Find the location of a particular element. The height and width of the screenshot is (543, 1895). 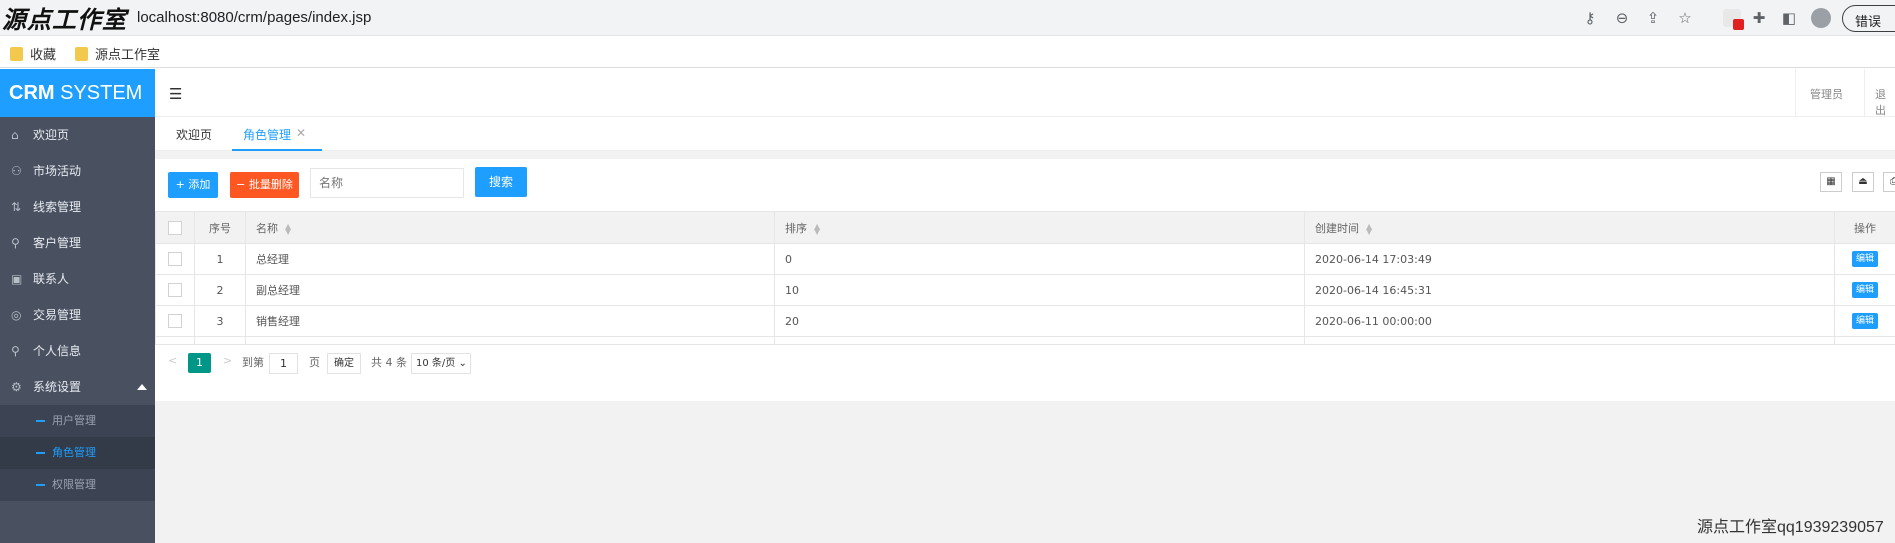

cell-created: 2020-06-14 16:45:31 is located at coordinates (1569, 290).